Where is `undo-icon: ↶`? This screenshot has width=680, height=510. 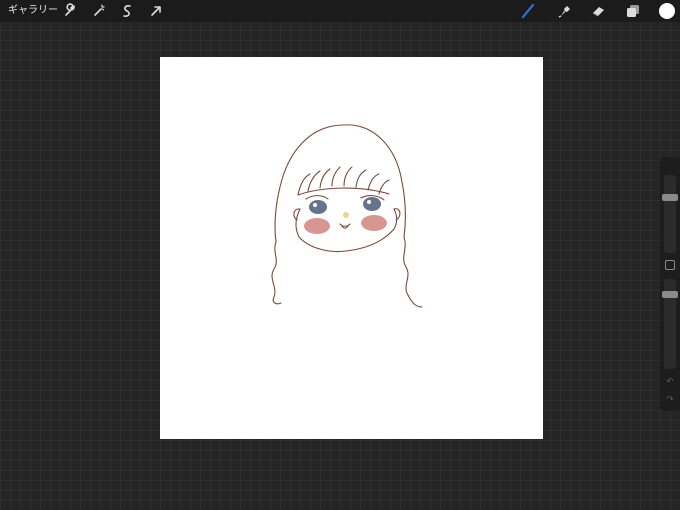 undo-icon: ↶ is located at coordinates (670, 382).